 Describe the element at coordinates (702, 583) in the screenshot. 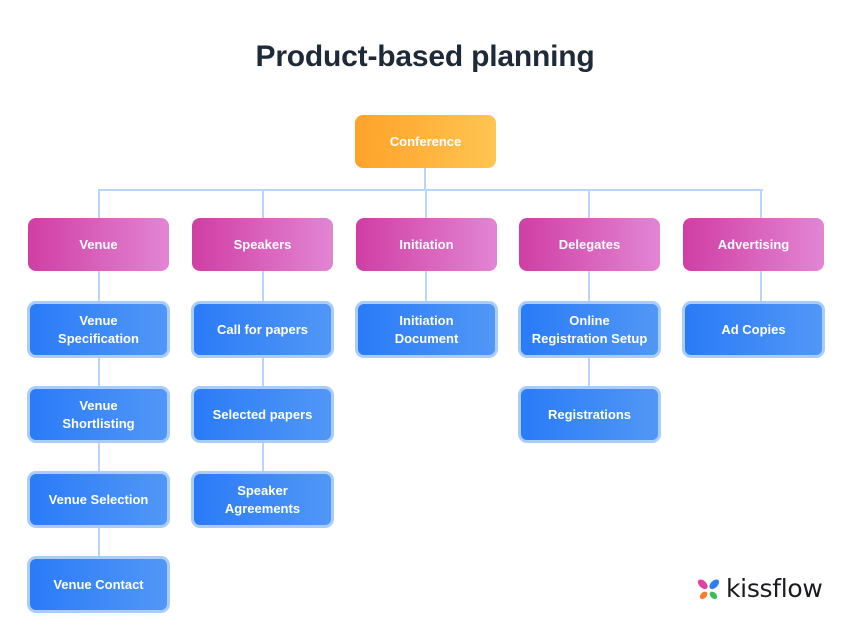

I see `logo-petal-magenta` at that location.